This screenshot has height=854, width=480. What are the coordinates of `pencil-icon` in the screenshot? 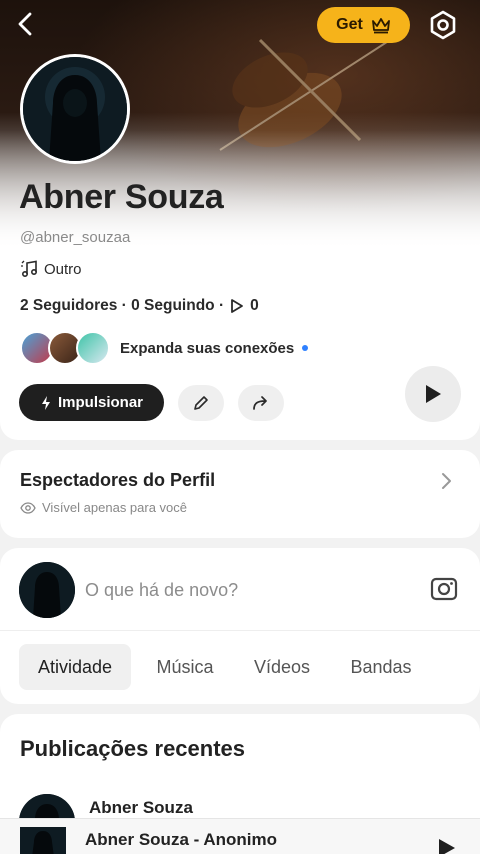 It's located at (201, 403).